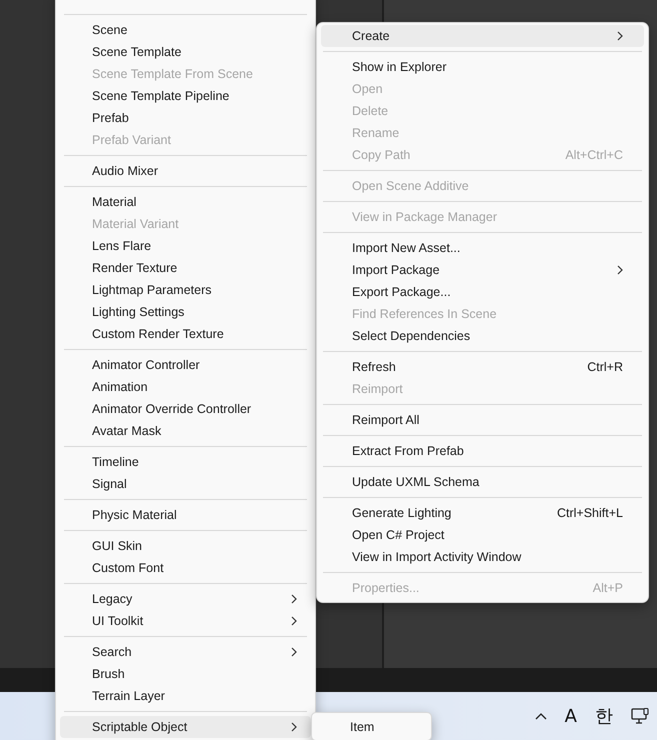  Describe the element at coordinates (482, 336) in the screenshot. I see `menu-item: Select Dependencies` at that location.